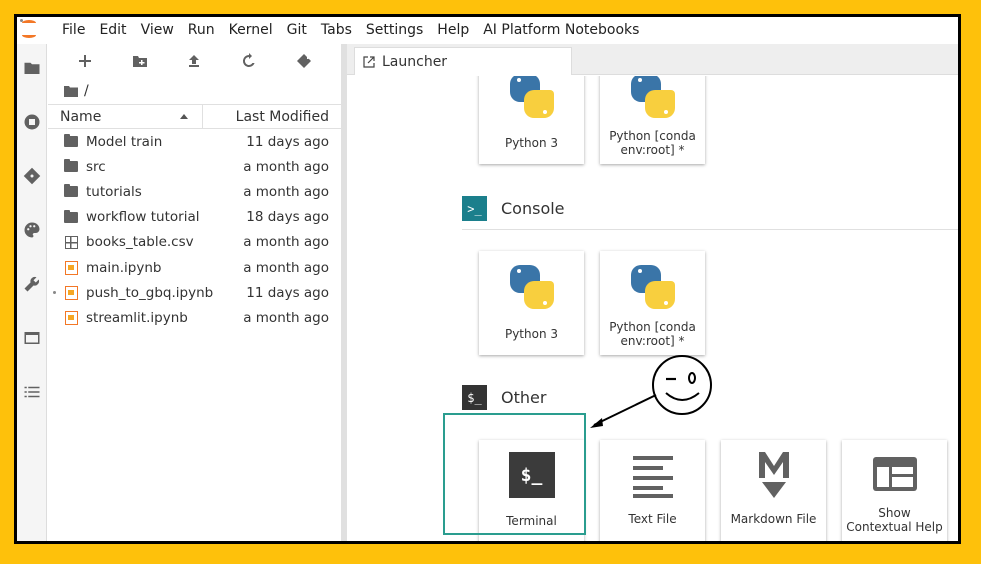 This screenshot has width=981, height=564. I want to click on file-name: Model train, so click(124, 141).